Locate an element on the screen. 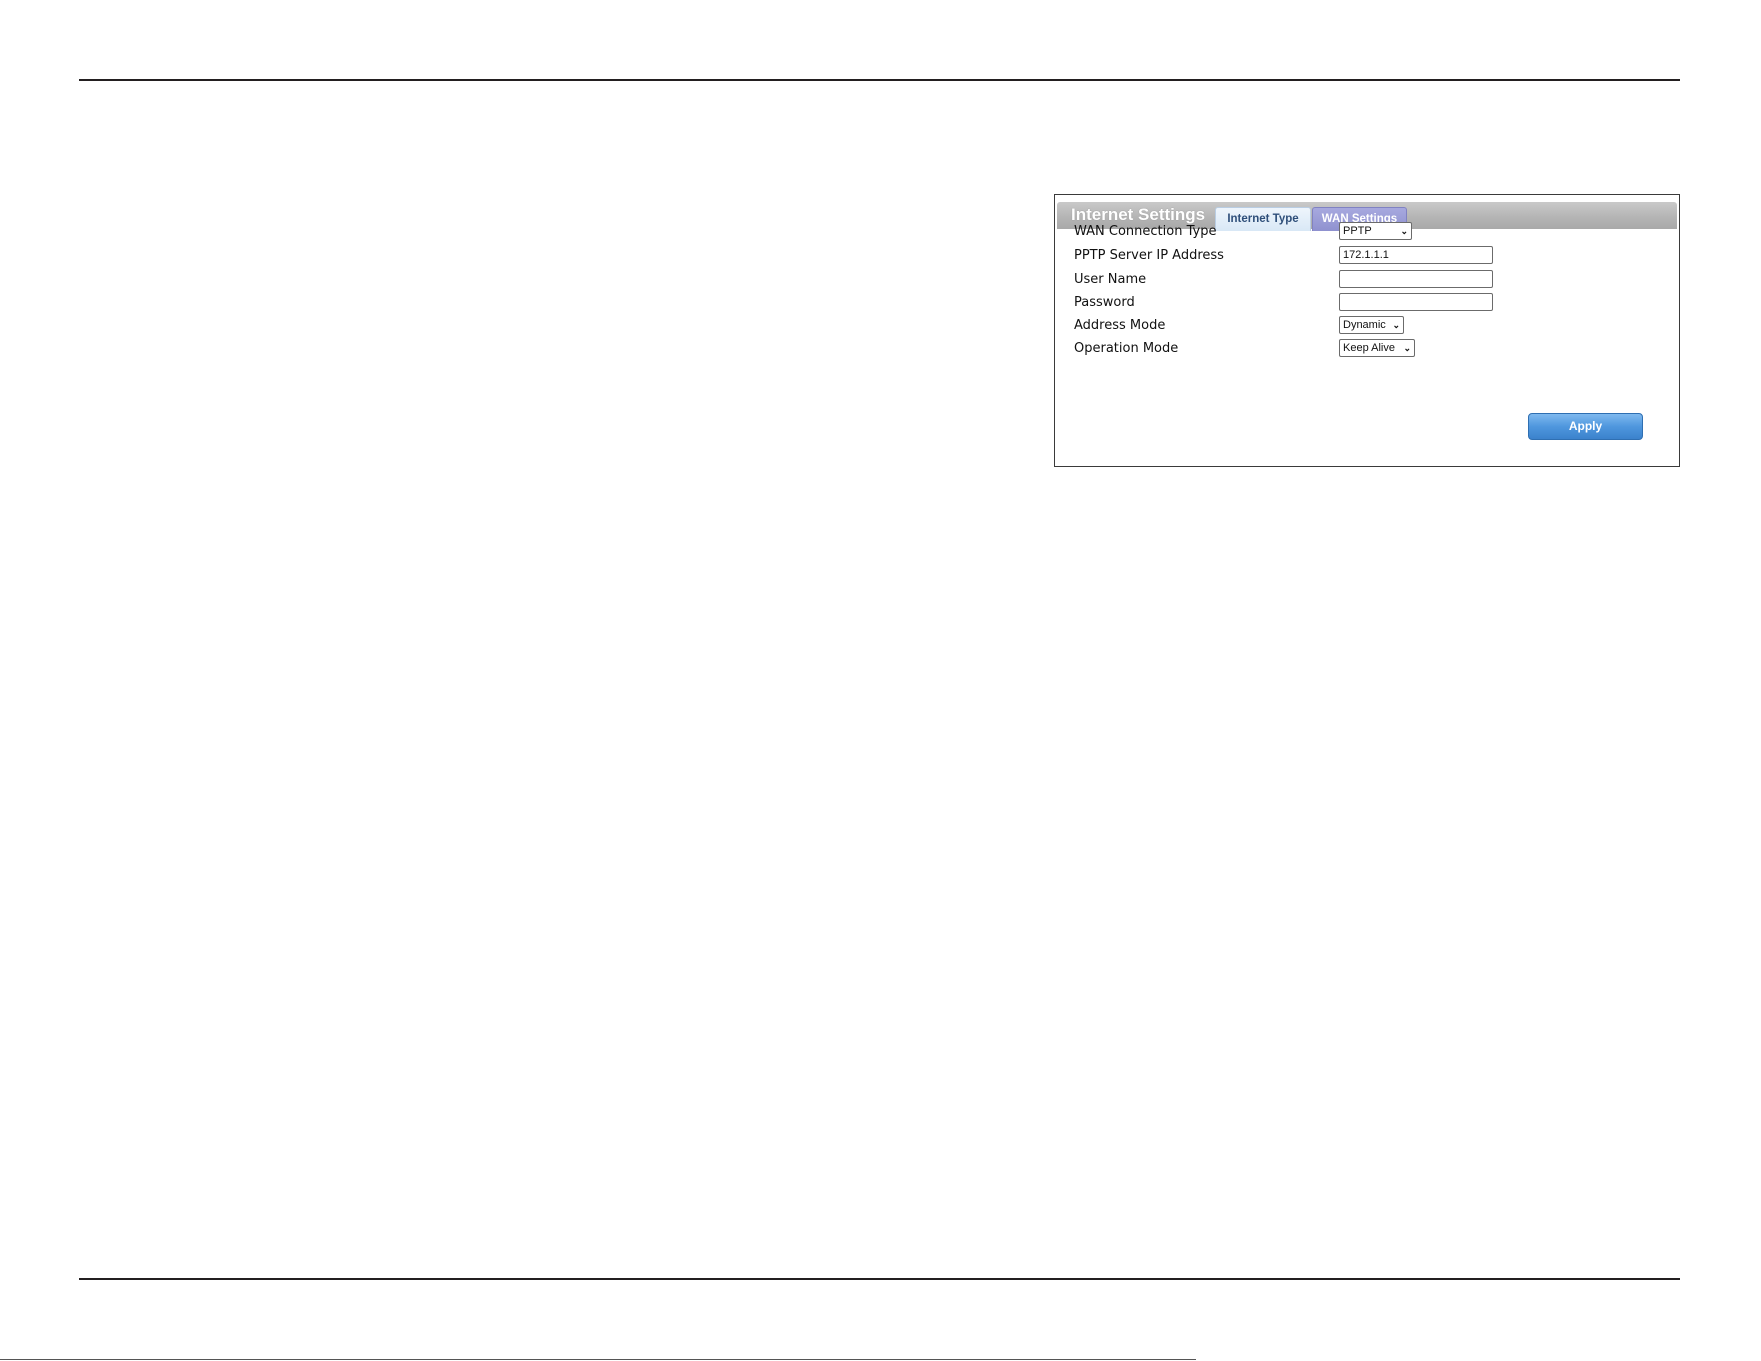 The height and width of the screenshot is (1361, 1761). address-mode-select: Dynamic ⌄ is located at coordinates (1371, 325).